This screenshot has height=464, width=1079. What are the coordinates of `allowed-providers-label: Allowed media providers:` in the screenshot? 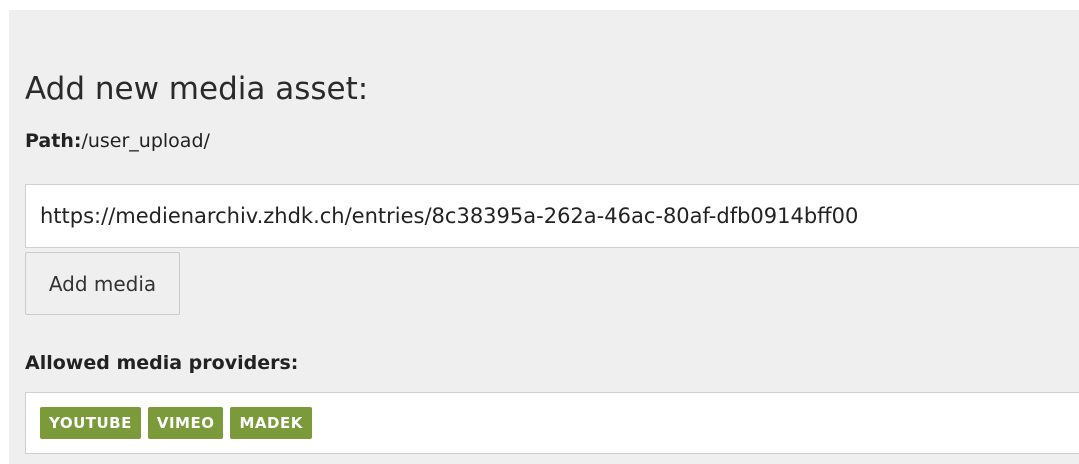 It's located at (162, 363).